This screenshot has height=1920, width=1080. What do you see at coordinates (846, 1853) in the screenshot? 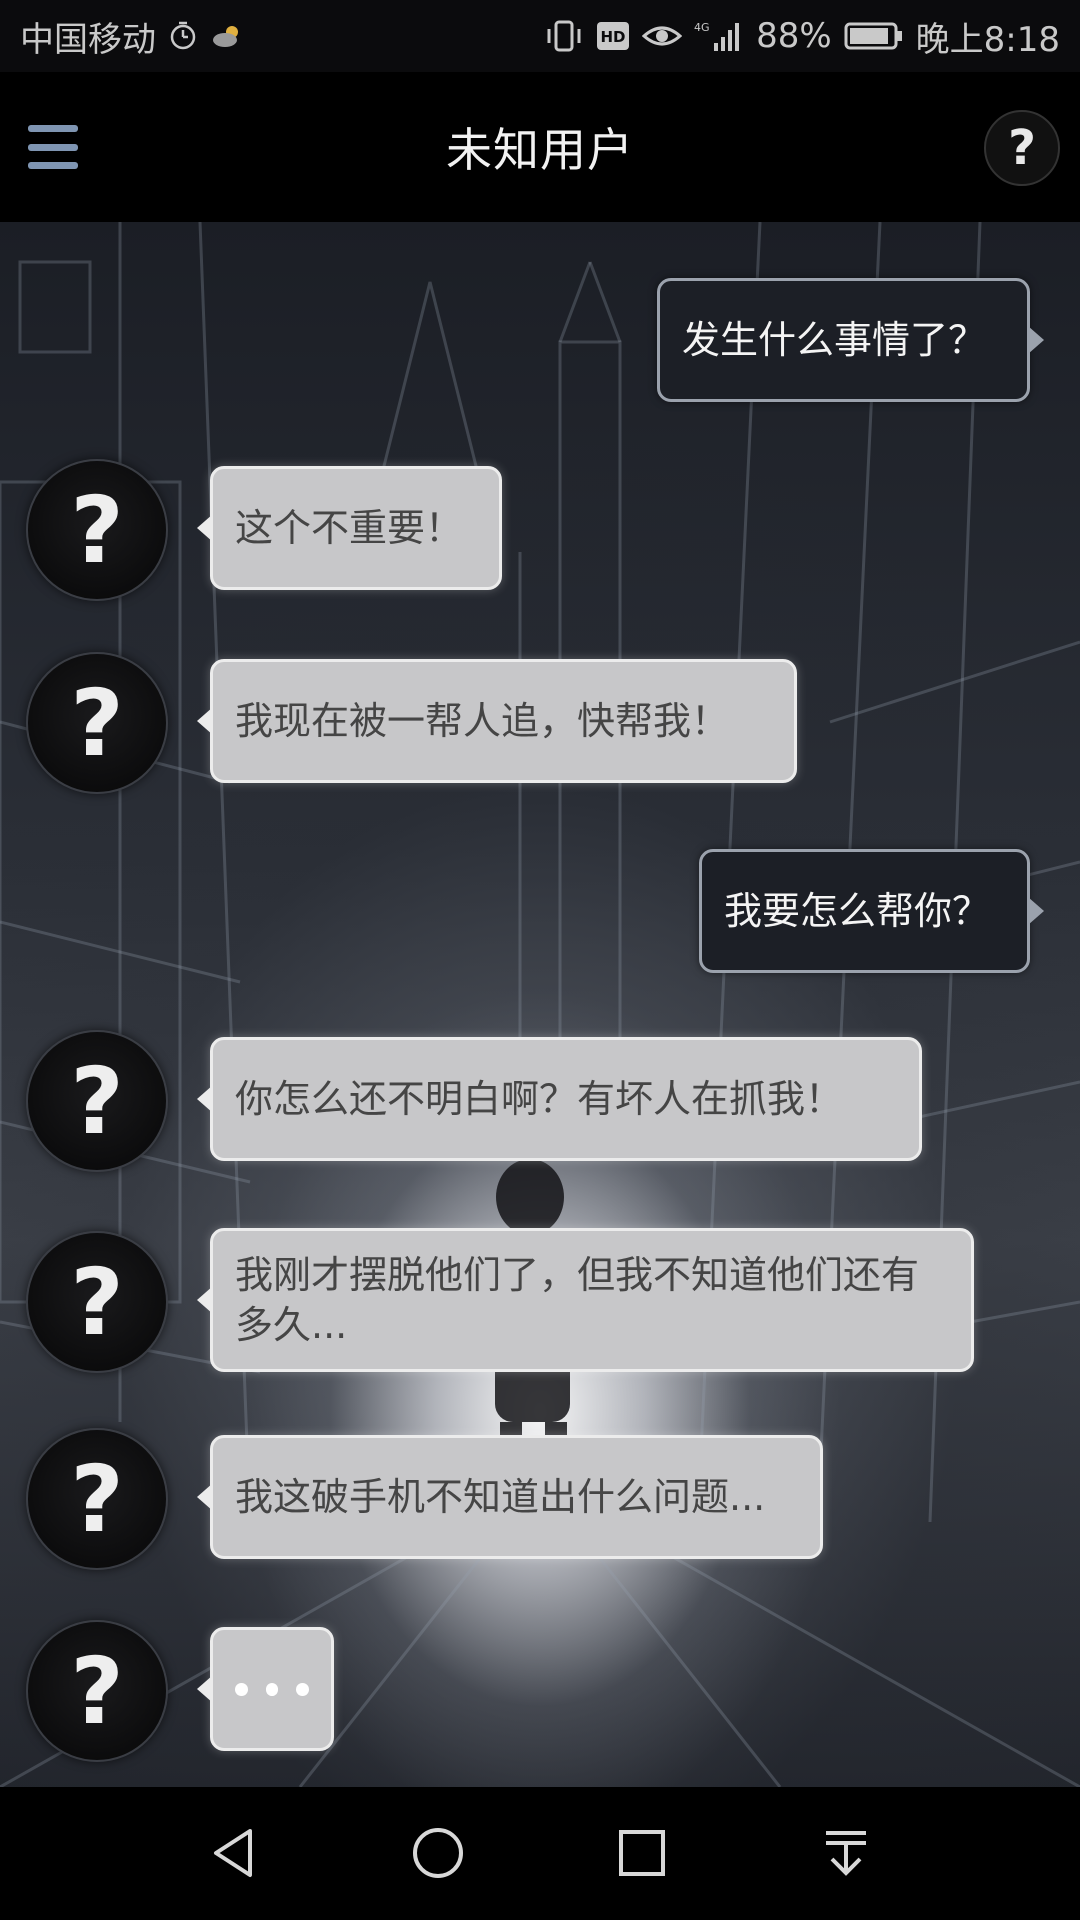
I see `notification-drawer-icon` at bounding box center [846, 1853].